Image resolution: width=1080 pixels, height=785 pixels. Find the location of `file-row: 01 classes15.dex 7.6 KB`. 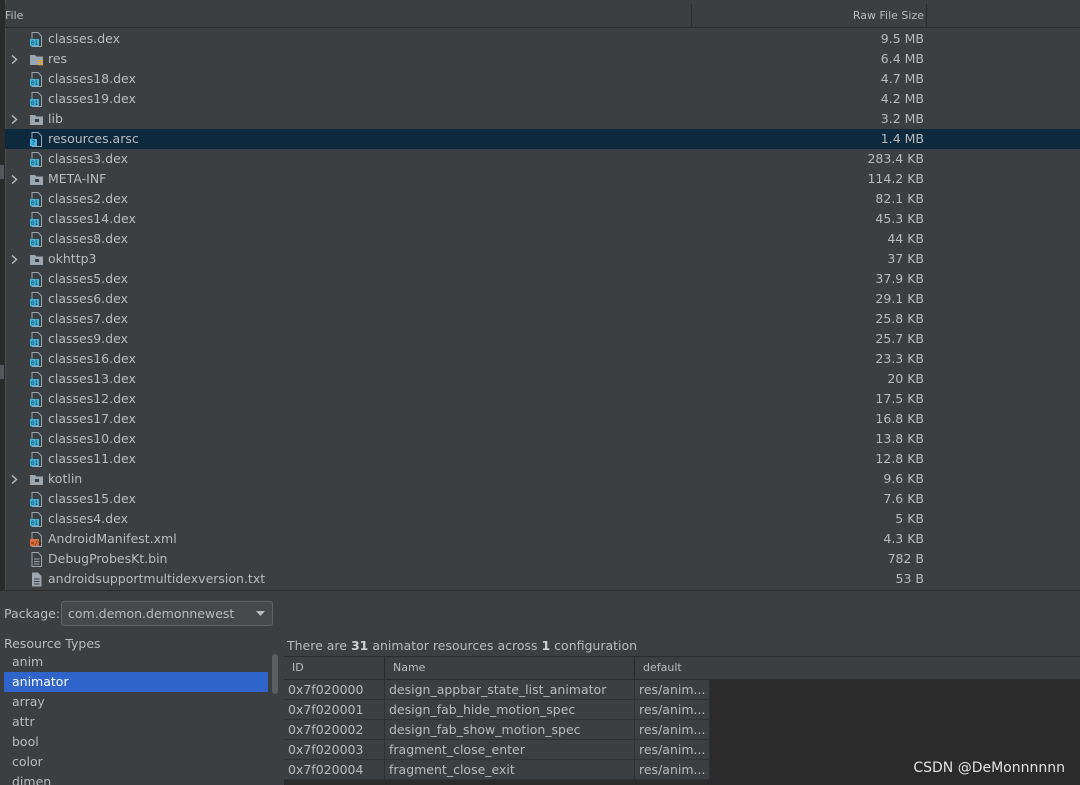

file-row: 01 classes15.dex 7.6 KB is located at coordinates (542, 499).